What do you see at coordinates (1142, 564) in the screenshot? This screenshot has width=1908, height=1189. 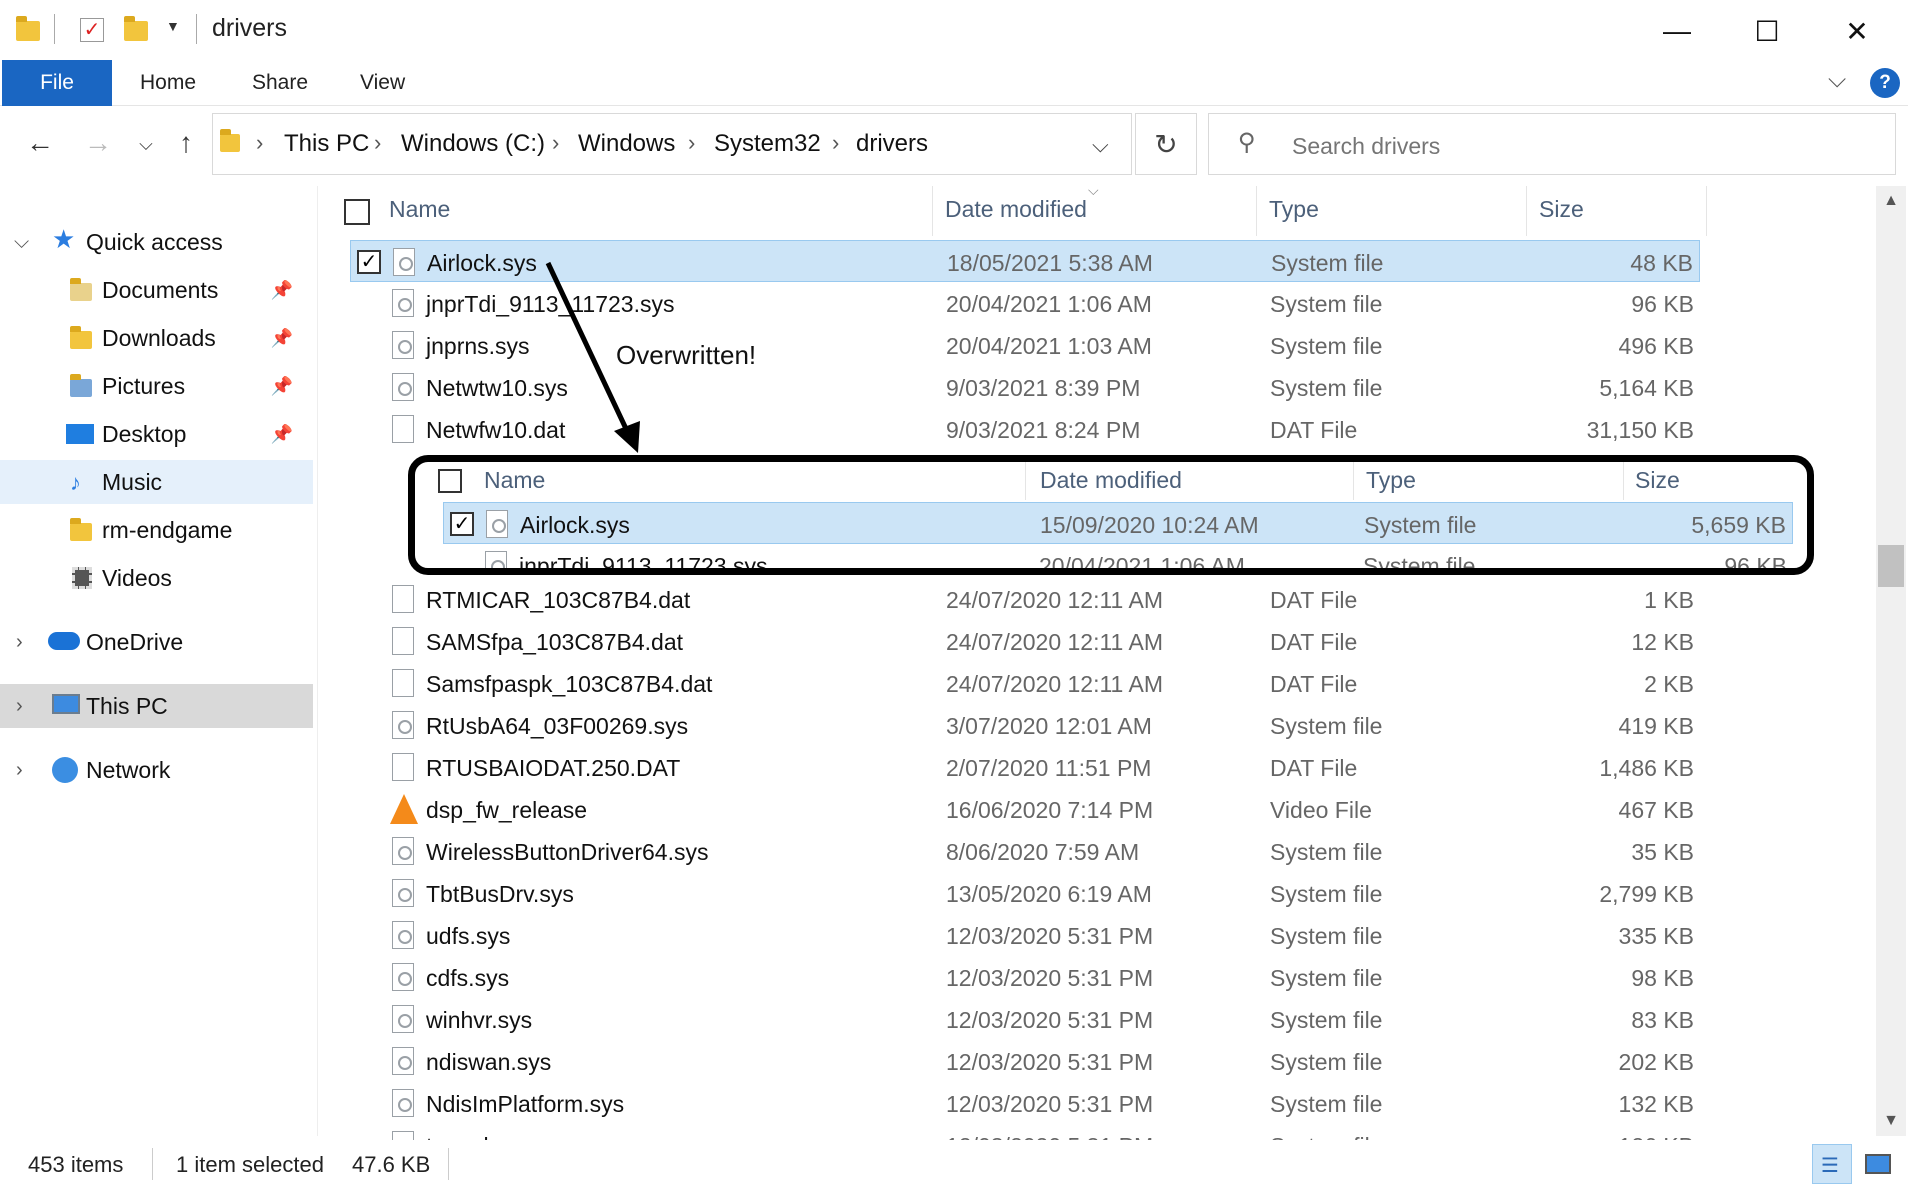 I see `file-date-modified: 20/04/2021 1:06 AM` at bounding box center [1142, 564].